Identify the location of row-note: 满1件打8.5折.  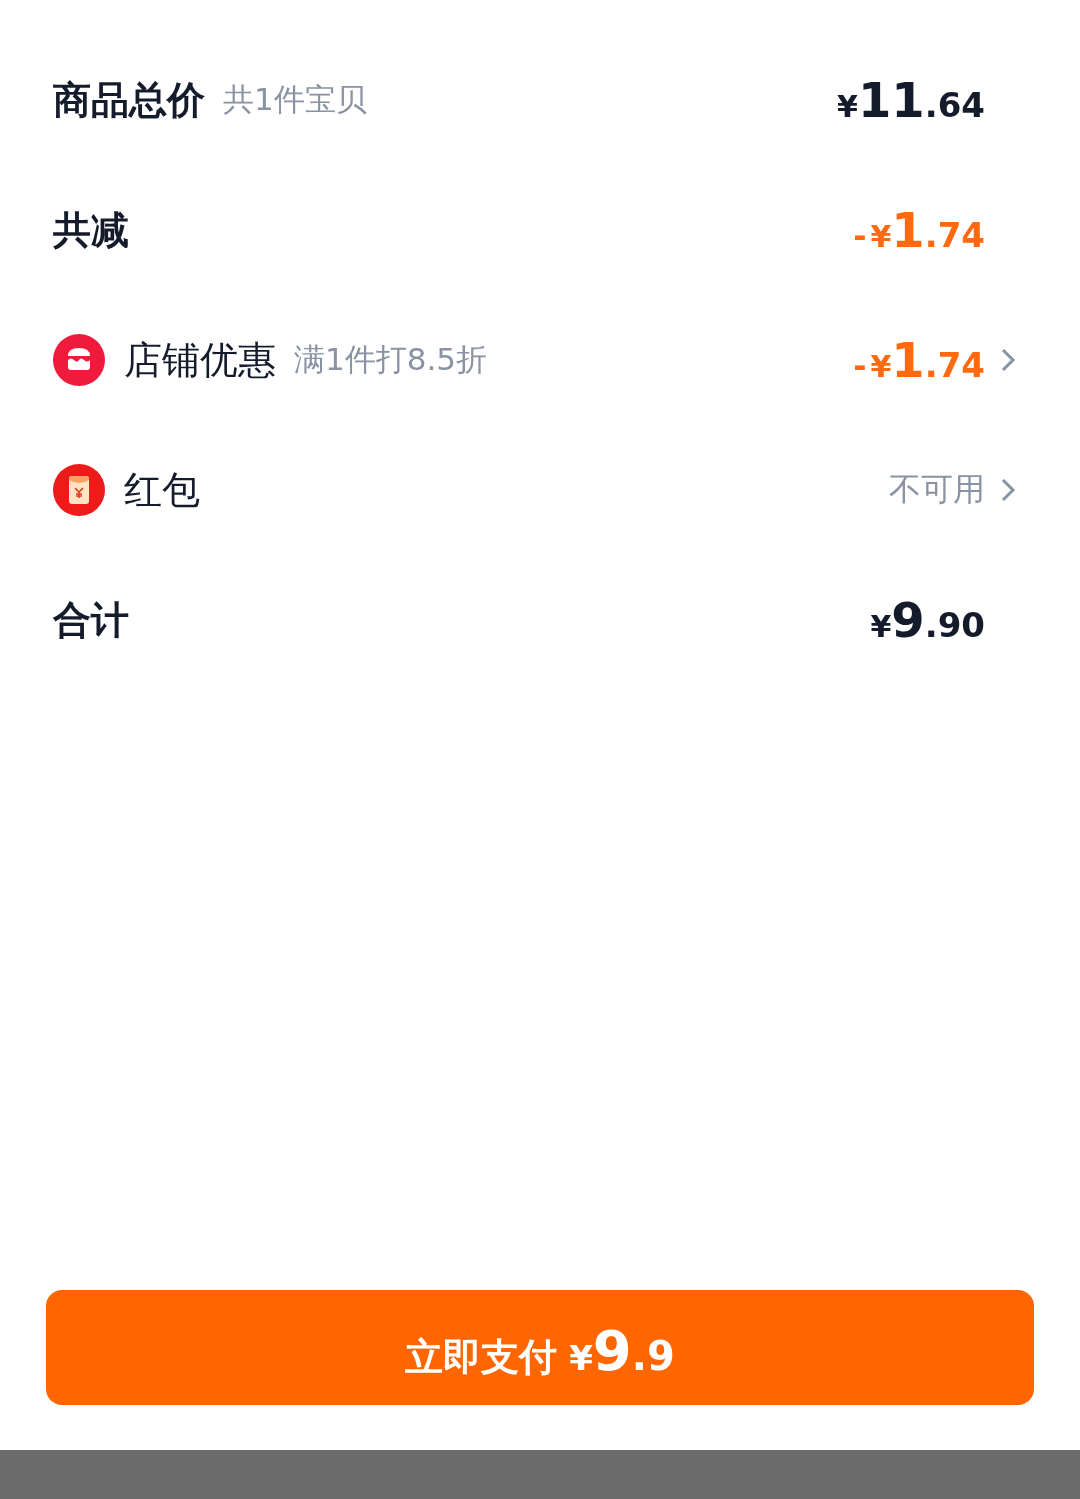
(391, 359).